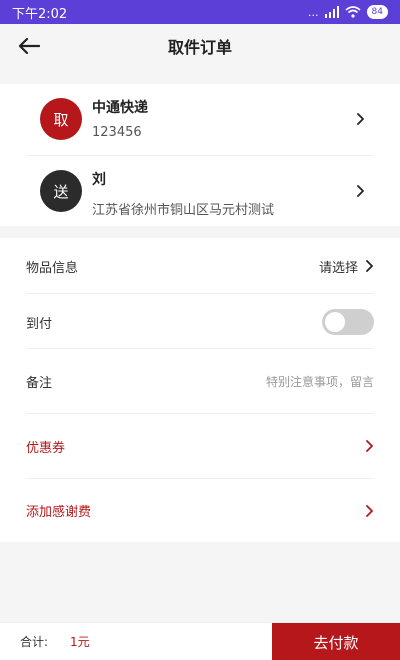  What do you see at coordinates (200, 381) in the screenshot?
I see `remark-row: 备注 特别注意事项，留言` at bounding box center [200, 381].